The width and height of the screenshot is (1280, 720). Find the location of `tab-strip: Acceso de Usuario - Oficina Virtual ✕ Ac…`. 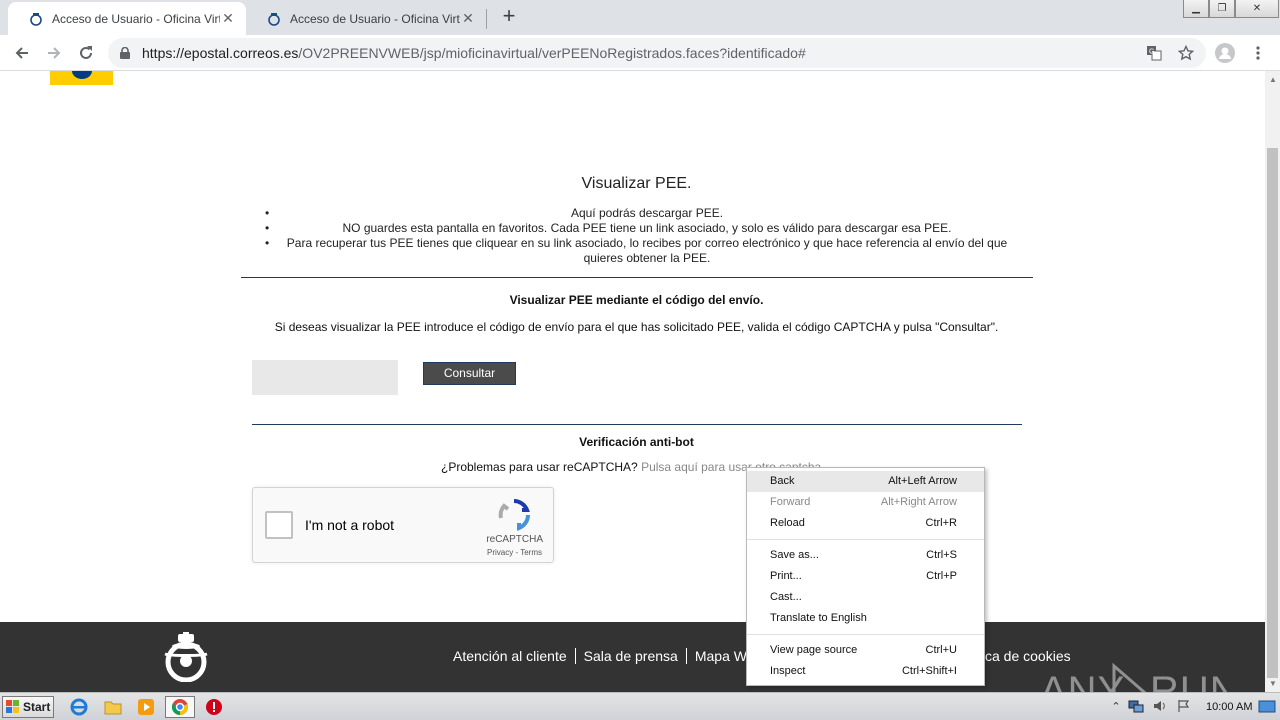

tab-strip: Acceso de Usuario - Oficina Virtual ✕ Ac… is located at coordinates (640, 17).